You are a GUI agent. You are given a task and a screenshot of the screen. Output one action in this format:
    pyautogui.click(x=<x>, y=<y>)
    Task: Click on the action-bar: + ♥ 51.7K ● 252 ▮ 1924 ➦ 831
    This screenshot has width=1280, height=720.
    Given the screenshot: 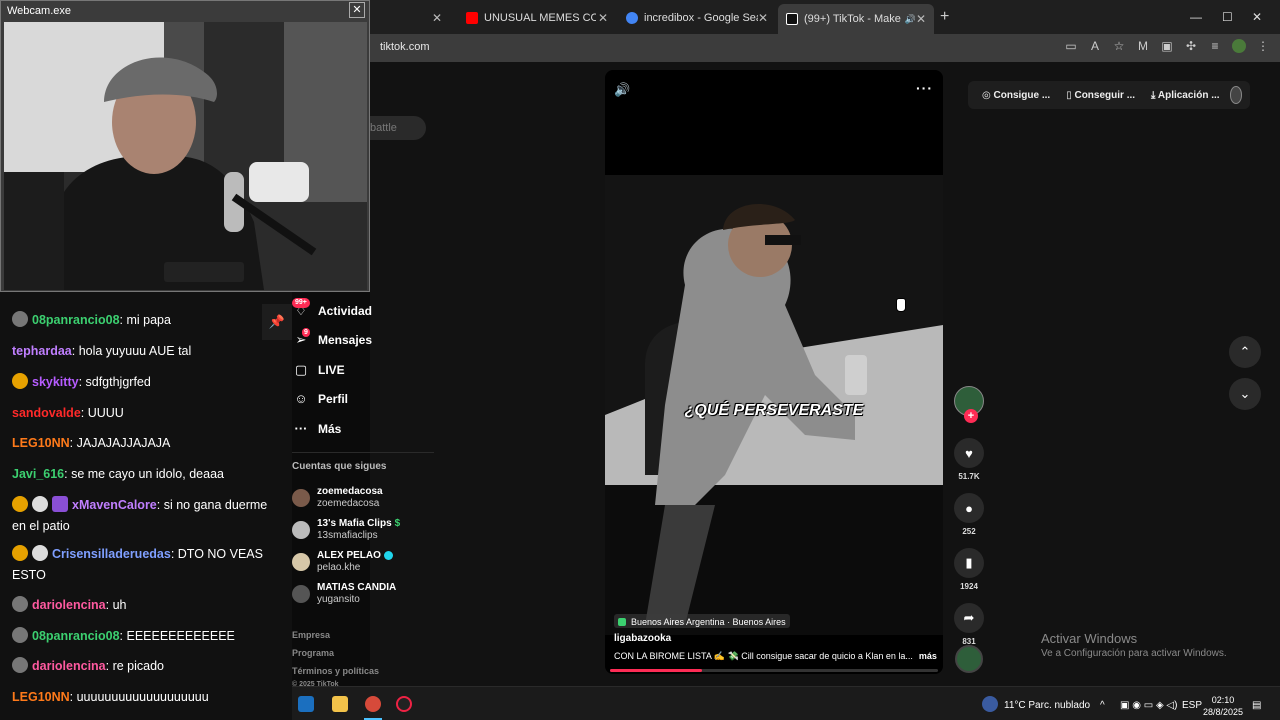 What is the action you would take?
    pyautogui.click(x=969, y=516)
    